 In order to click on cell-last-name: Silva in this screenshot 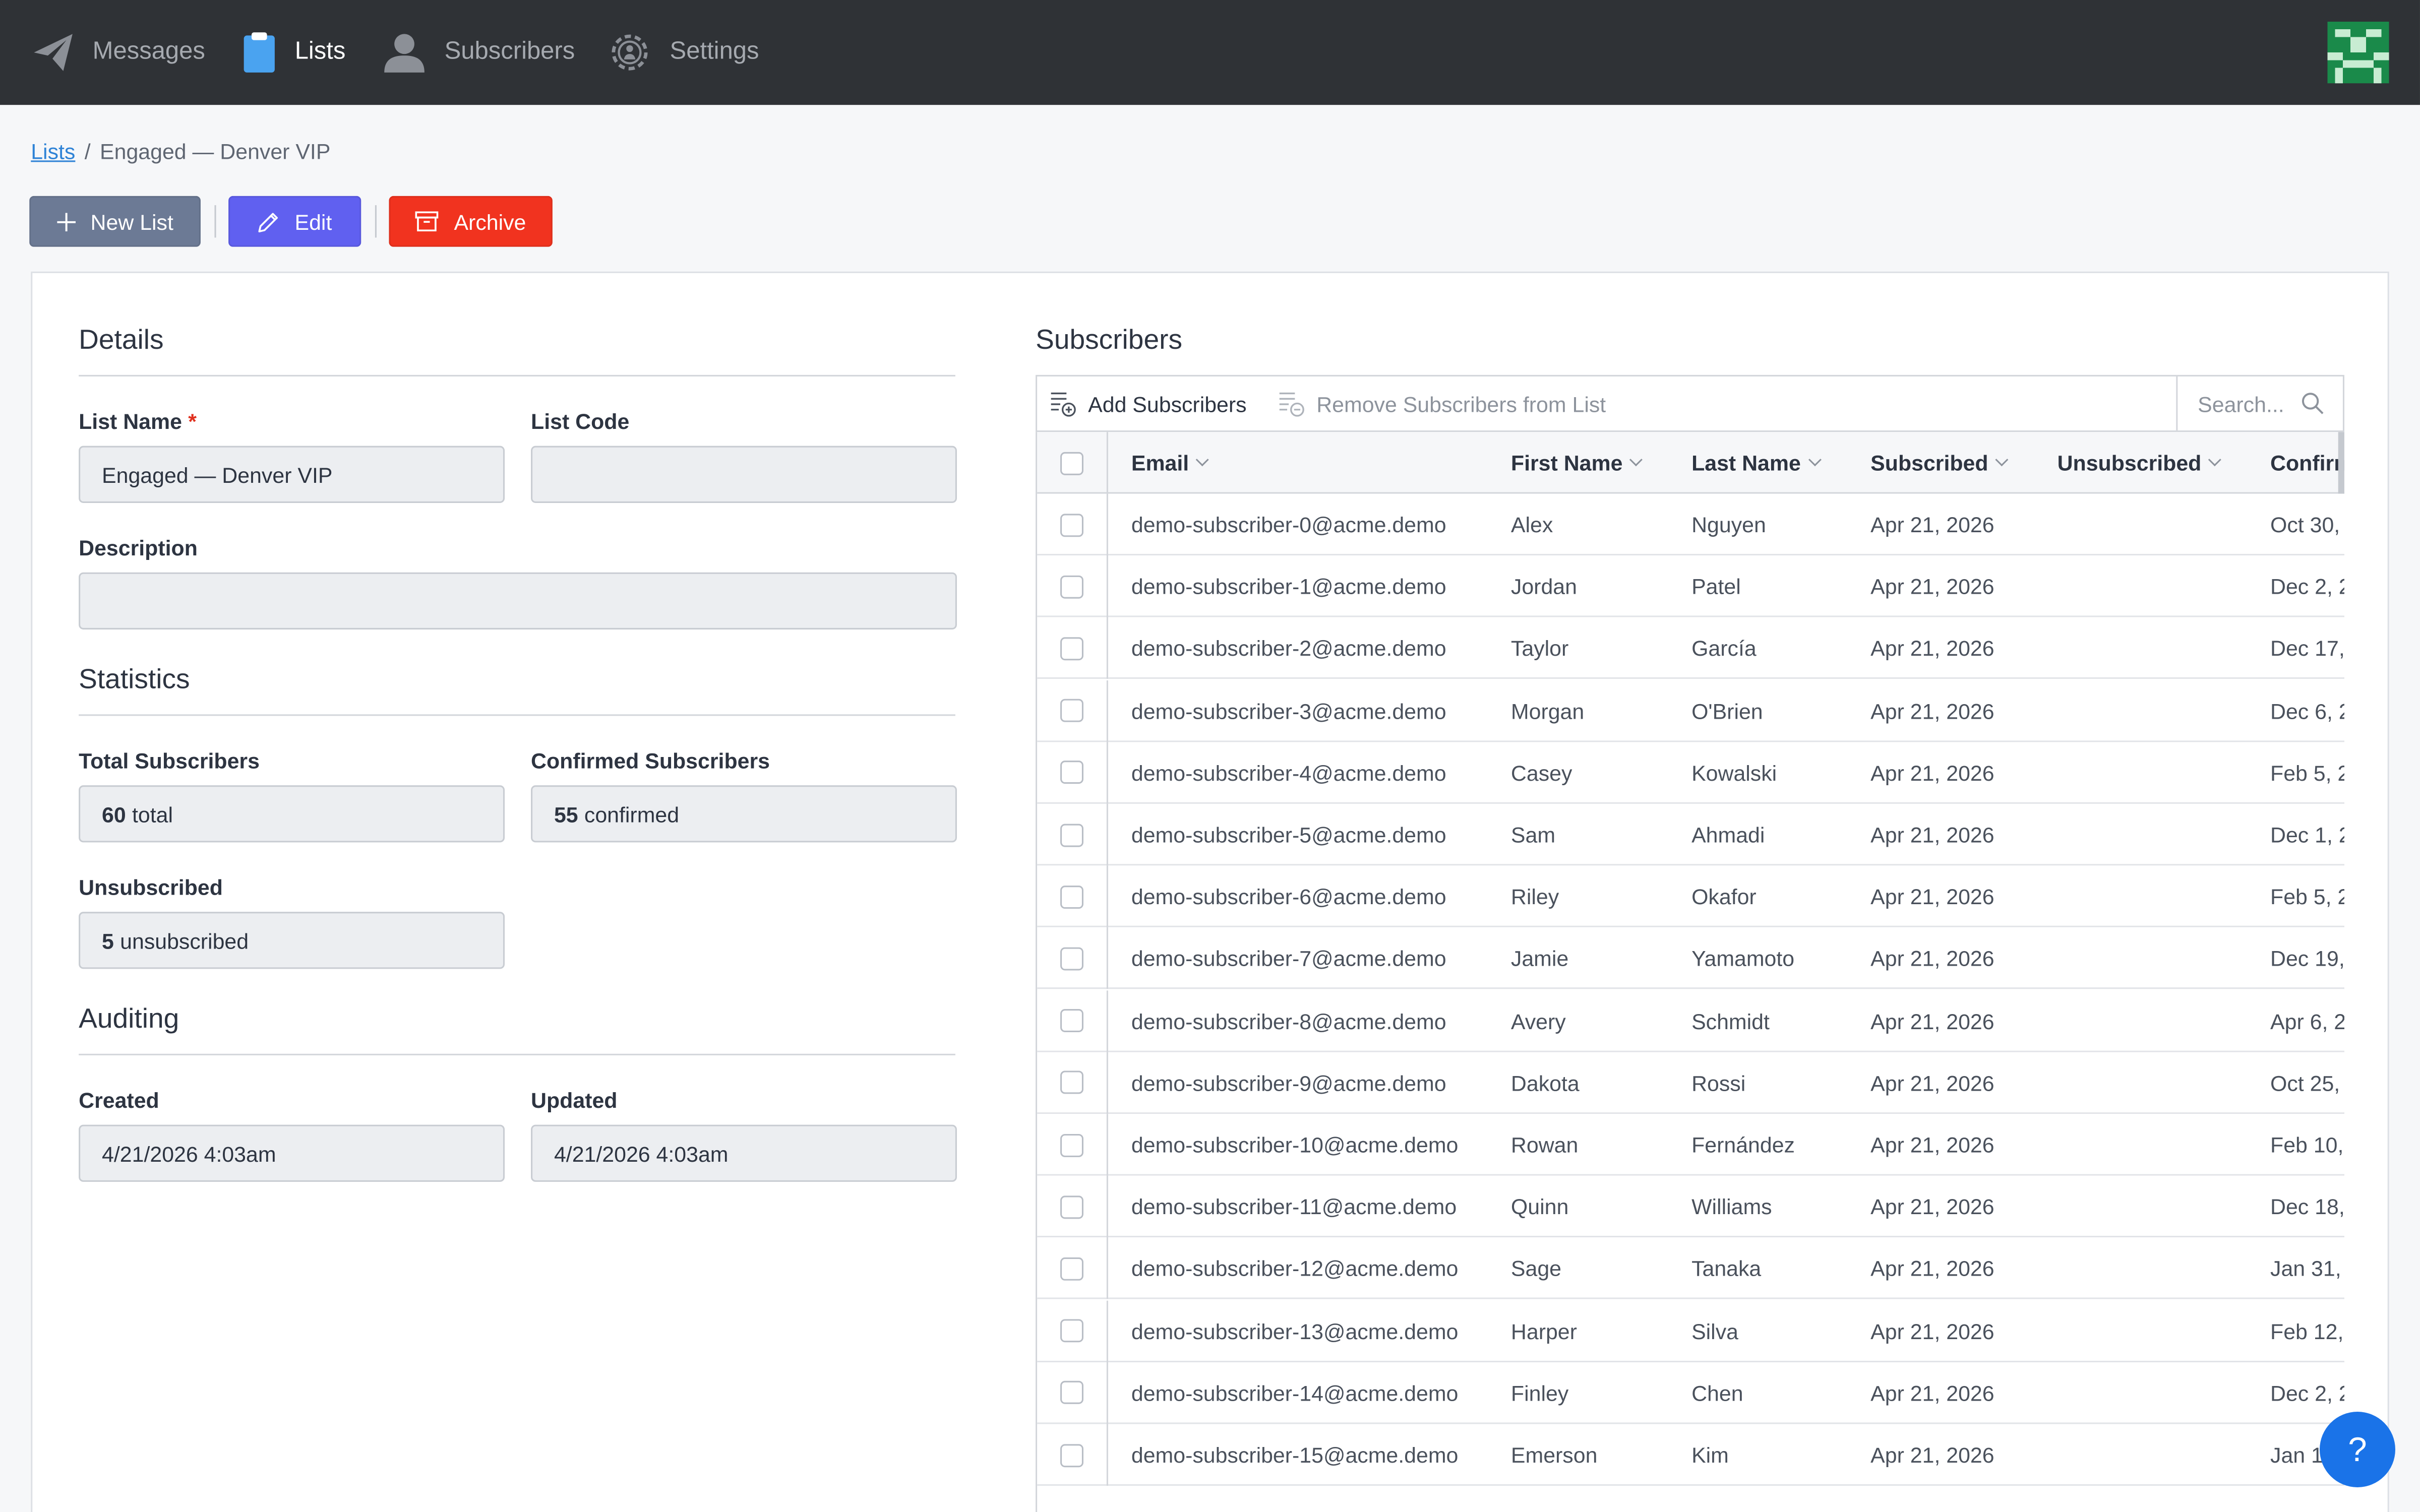, I will do `click(1715, 1331)`.